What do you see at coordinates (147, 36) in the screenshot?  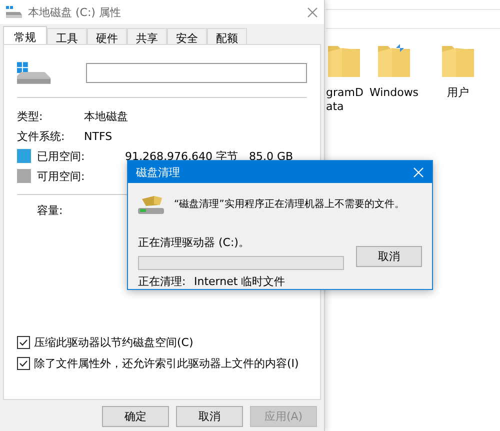 I see `tab: 共享` at bounding box center [147, 36].